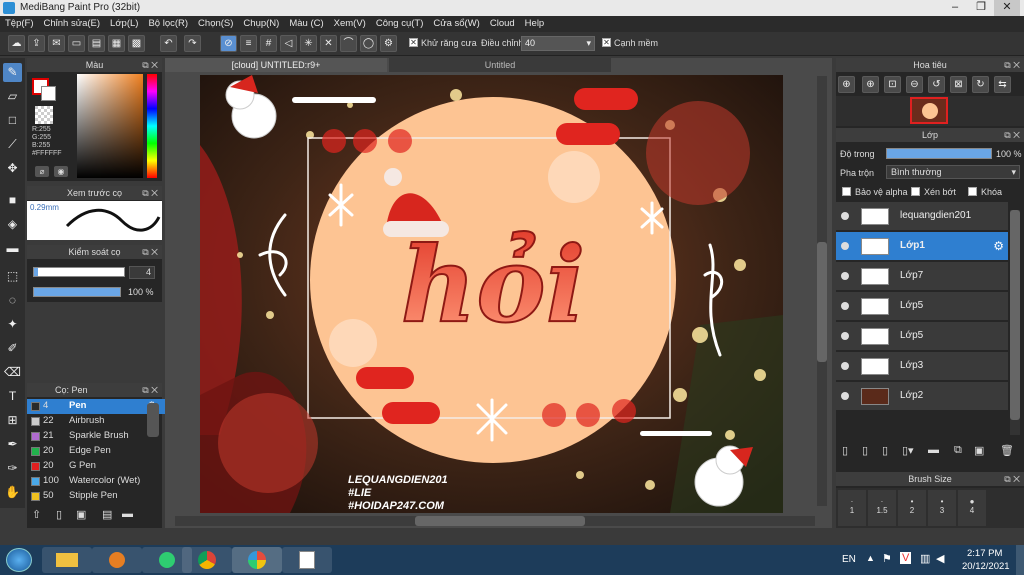 This screenshot has height=575, width=1024. Describe the element at coordinates (215, 23) in the screenshot. I see `menu-select: Chọn(S)` at that location.